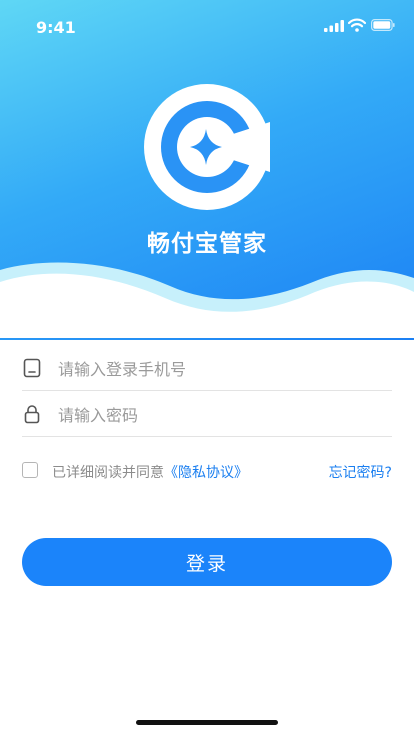 The width and height of the screenshot is (414, 736). Describe the element at coordinates (223, 415) in the screenshot. I see `password-input` at that location.